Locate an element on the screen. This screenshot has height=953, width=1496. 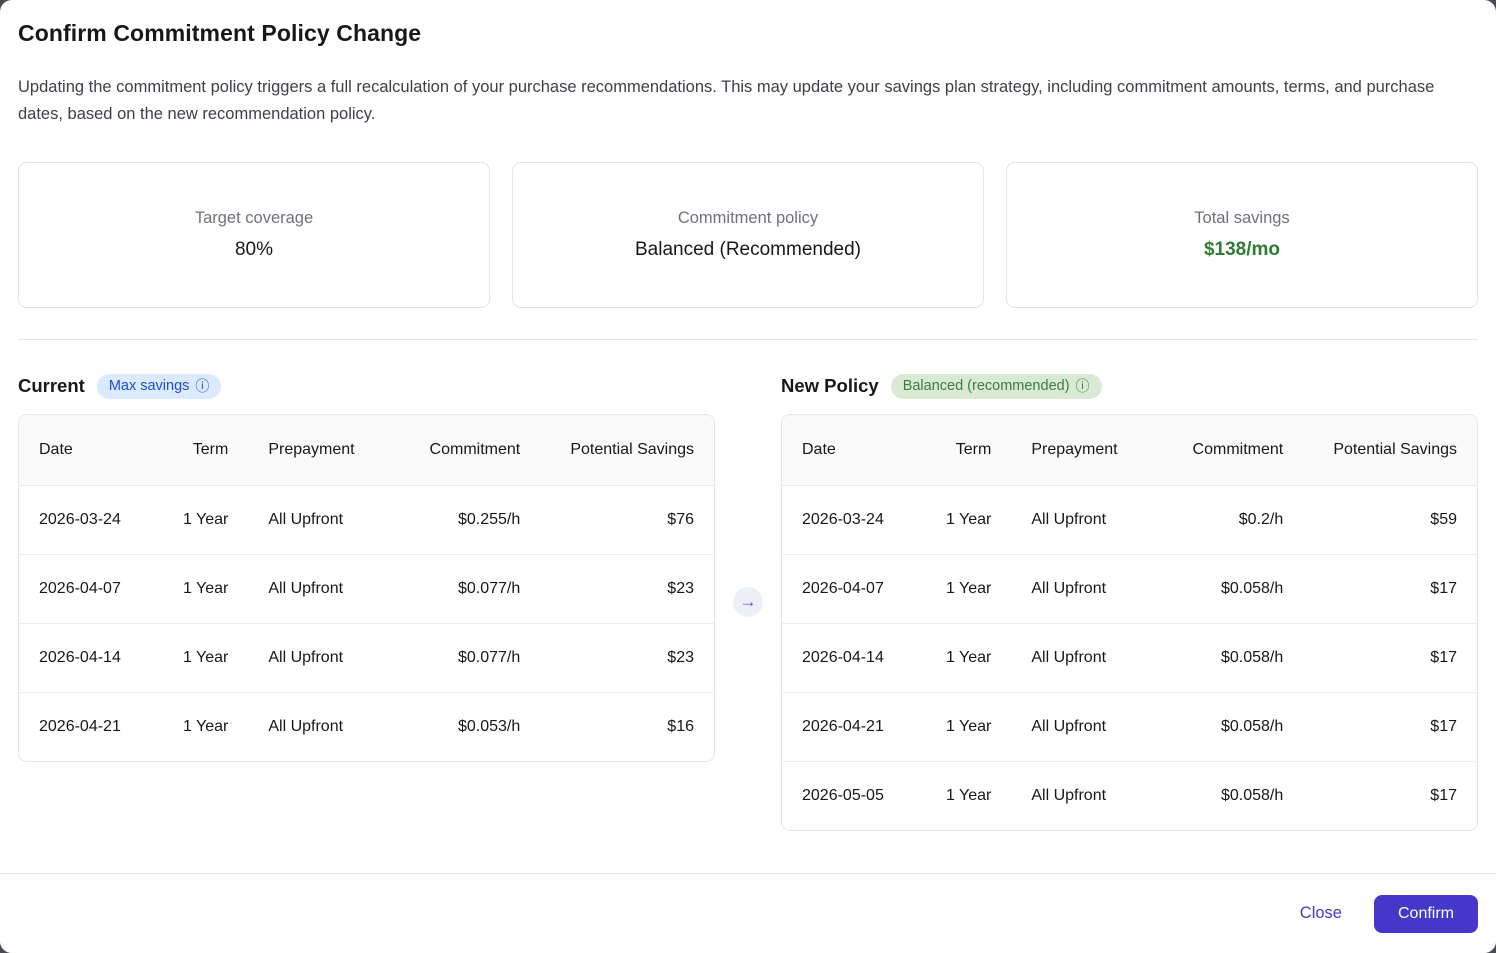
table-row: 2026-04-21 1 Year All Upfront $0.058/h $17 is located at coordinates (1129, 726).